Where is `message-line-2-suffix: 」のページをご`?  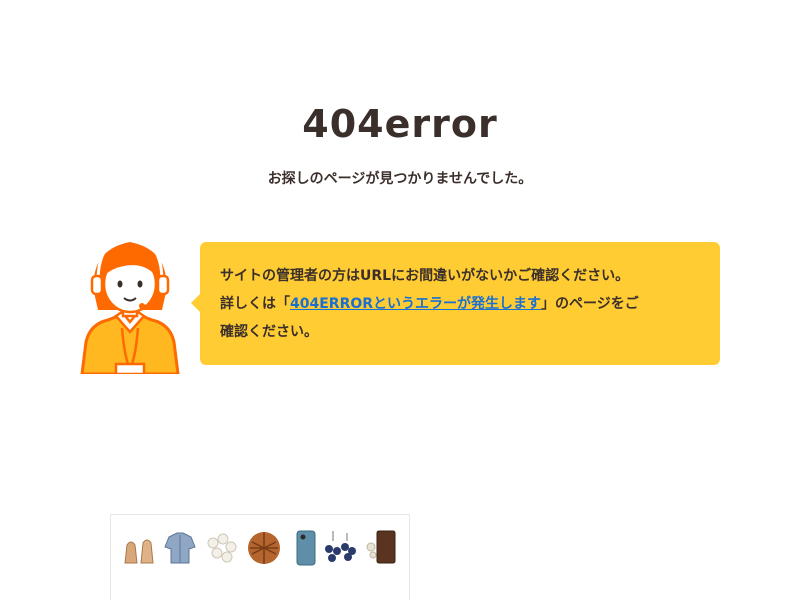
message-line-2-suffix: 」のページをご is located at coordinates (590, 304).